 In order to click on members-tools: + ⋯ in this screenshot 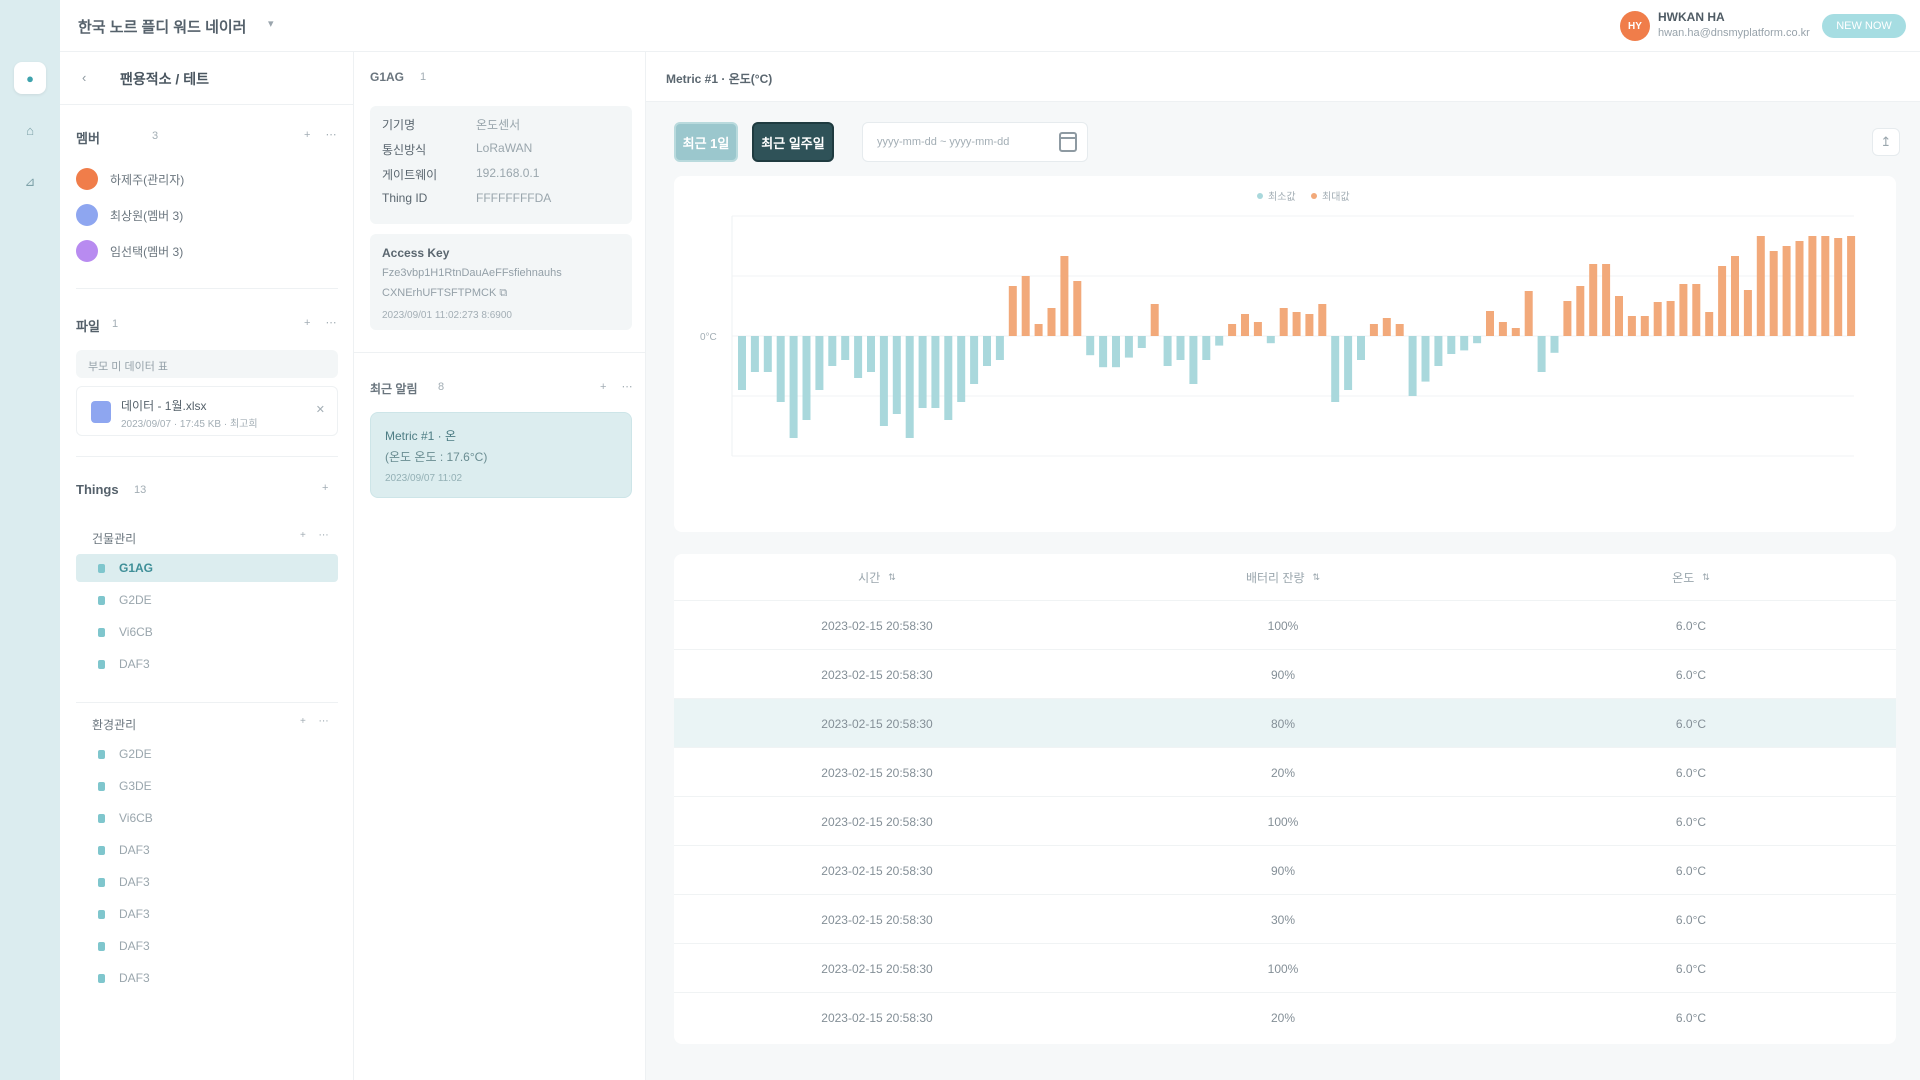, I will do `click(323, 134)`.